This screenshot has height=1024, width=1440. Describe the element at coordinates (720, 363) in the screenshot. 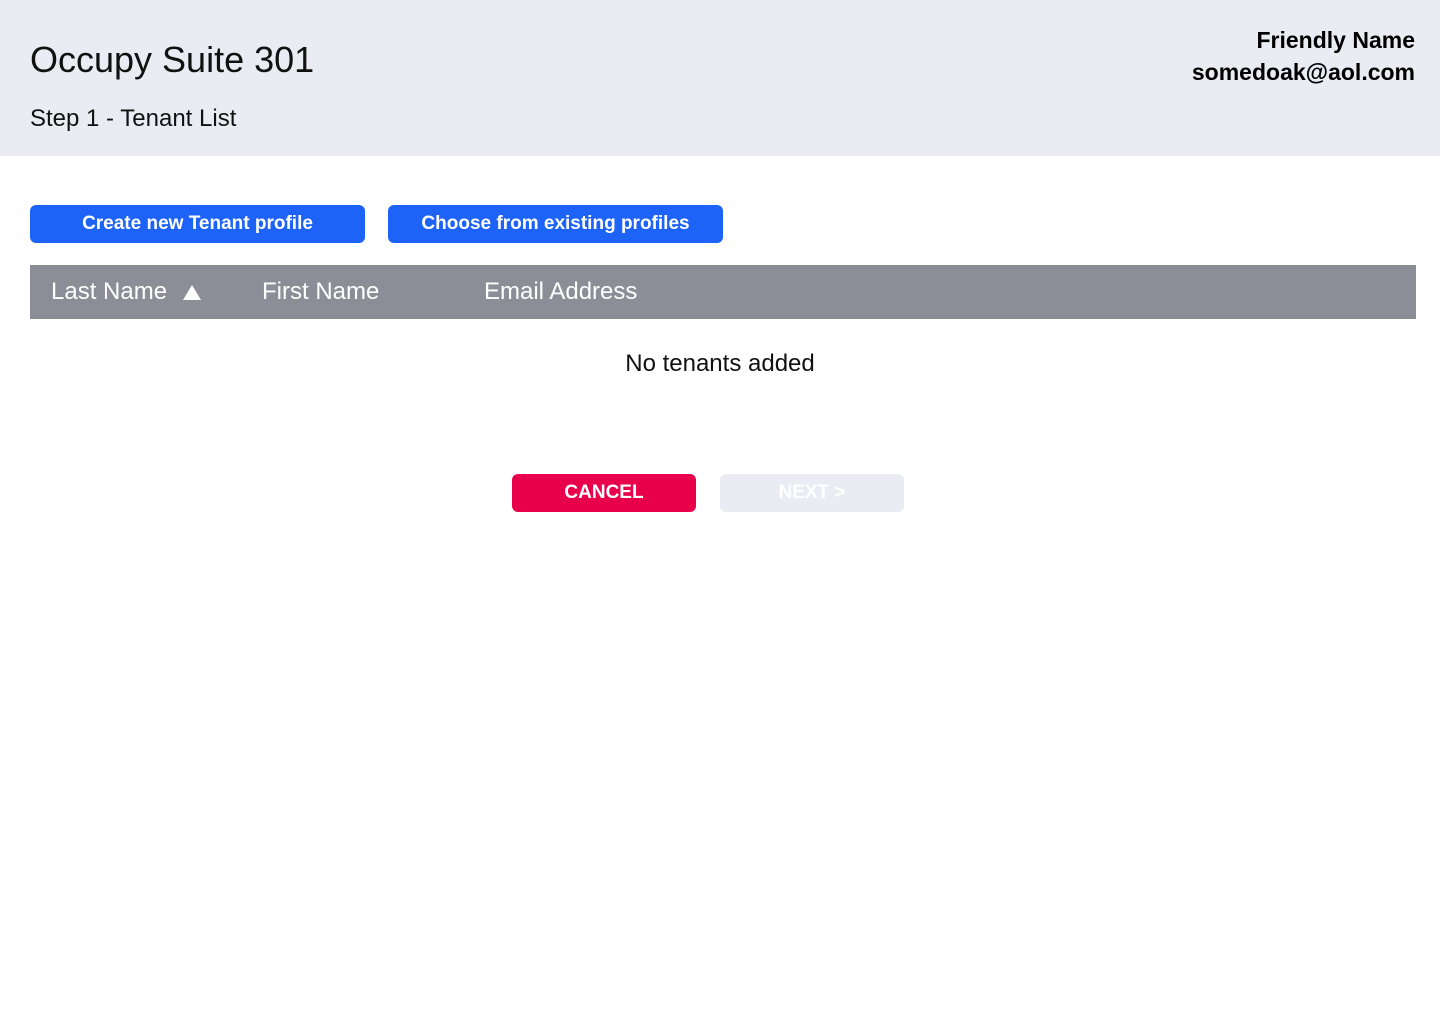

I see `empty-table-message: No tenants added` at that location.